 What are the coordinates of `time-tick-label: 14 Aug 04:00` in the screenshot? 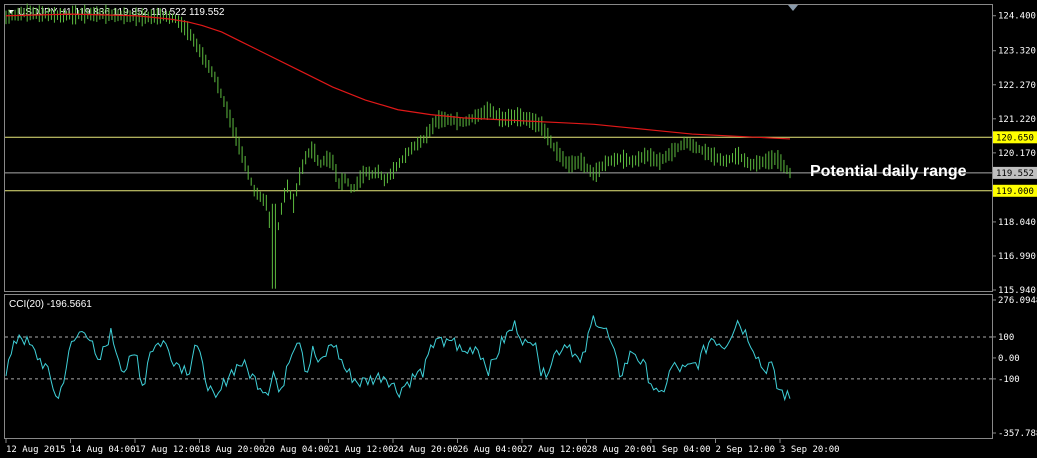 It's located at (103, 450).